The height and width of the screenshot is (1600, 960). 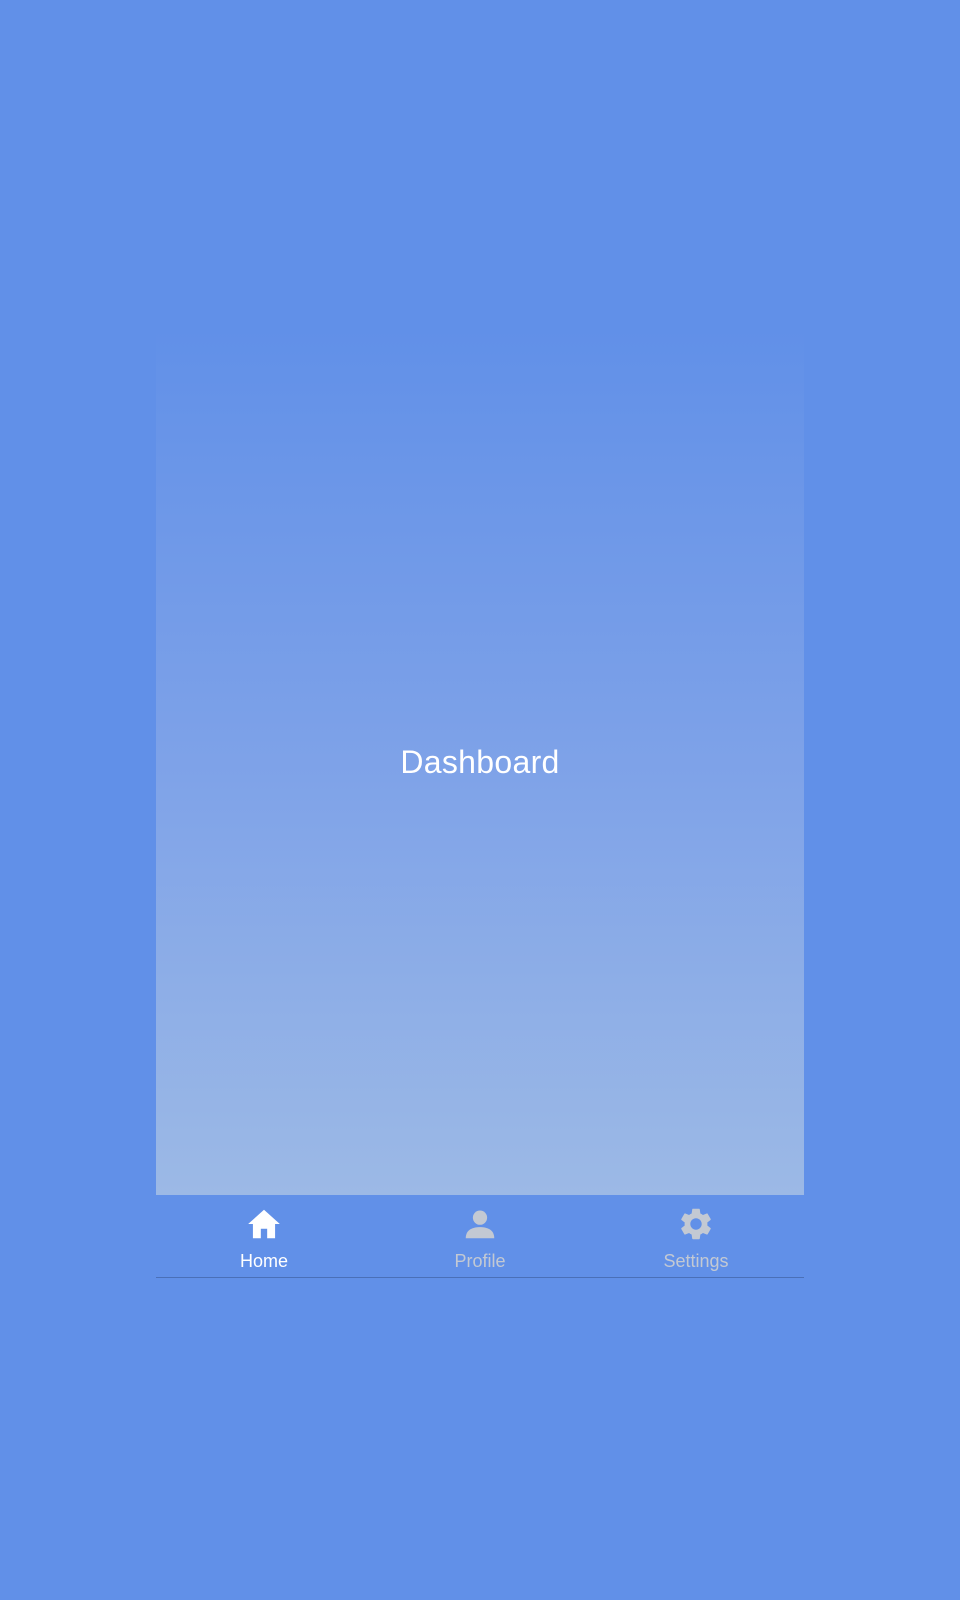 I want to click on gear-icon, so click(x=696, y=1224).